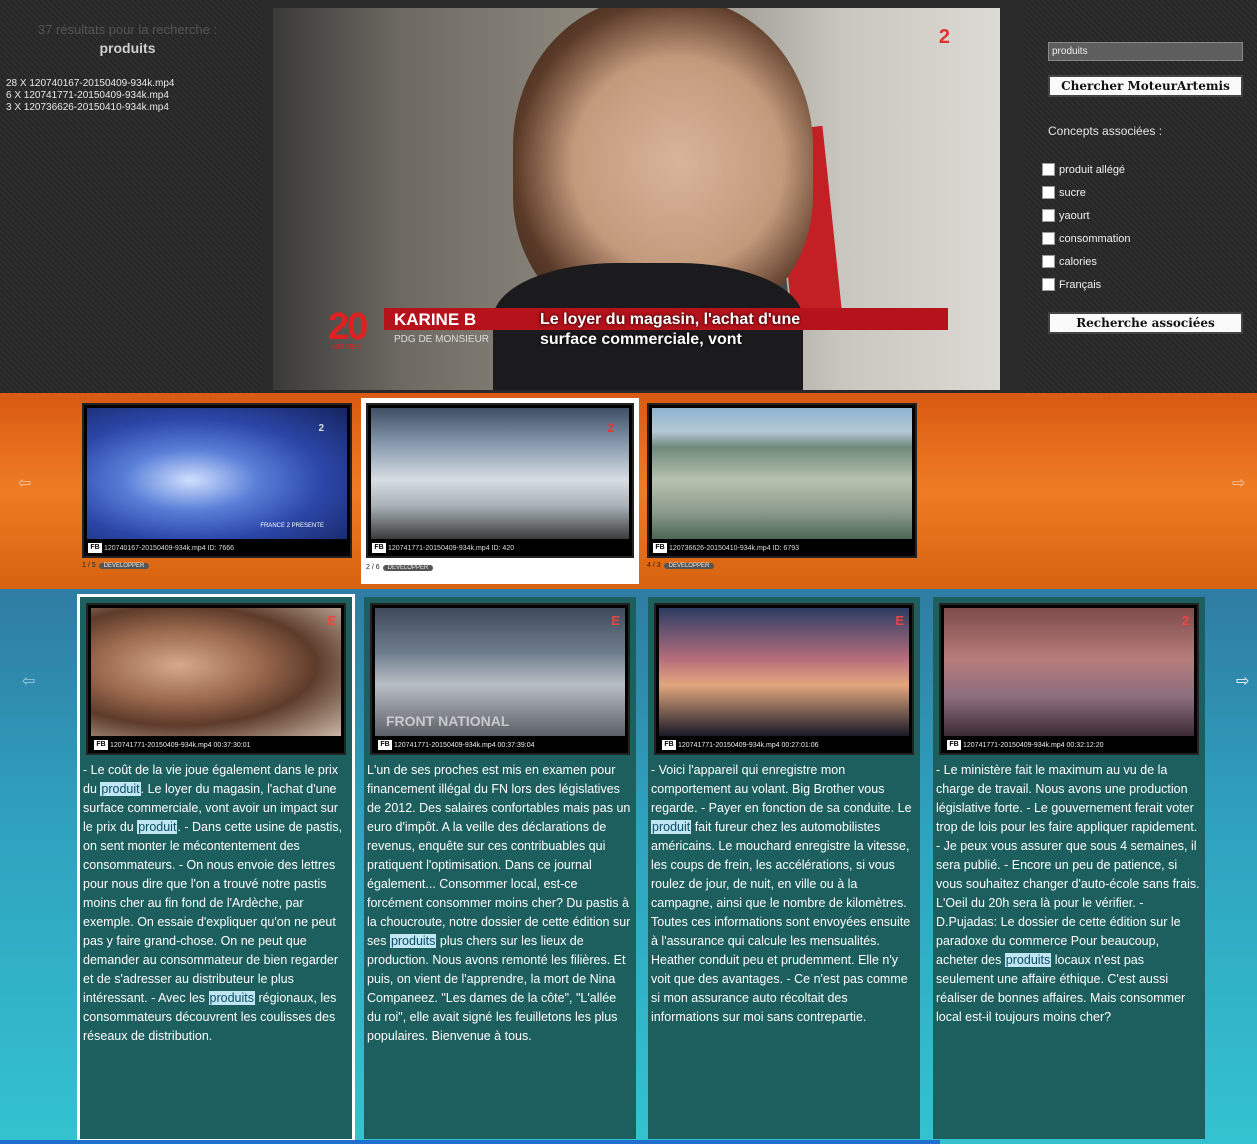 Image resolution: width=1257 pixels, height=1144 pixels. Describe the element at coordinates (90, 108) in the screenshot. I see `result-file-item: 3 X 120736626-20150410-934k.mp4` at that location.